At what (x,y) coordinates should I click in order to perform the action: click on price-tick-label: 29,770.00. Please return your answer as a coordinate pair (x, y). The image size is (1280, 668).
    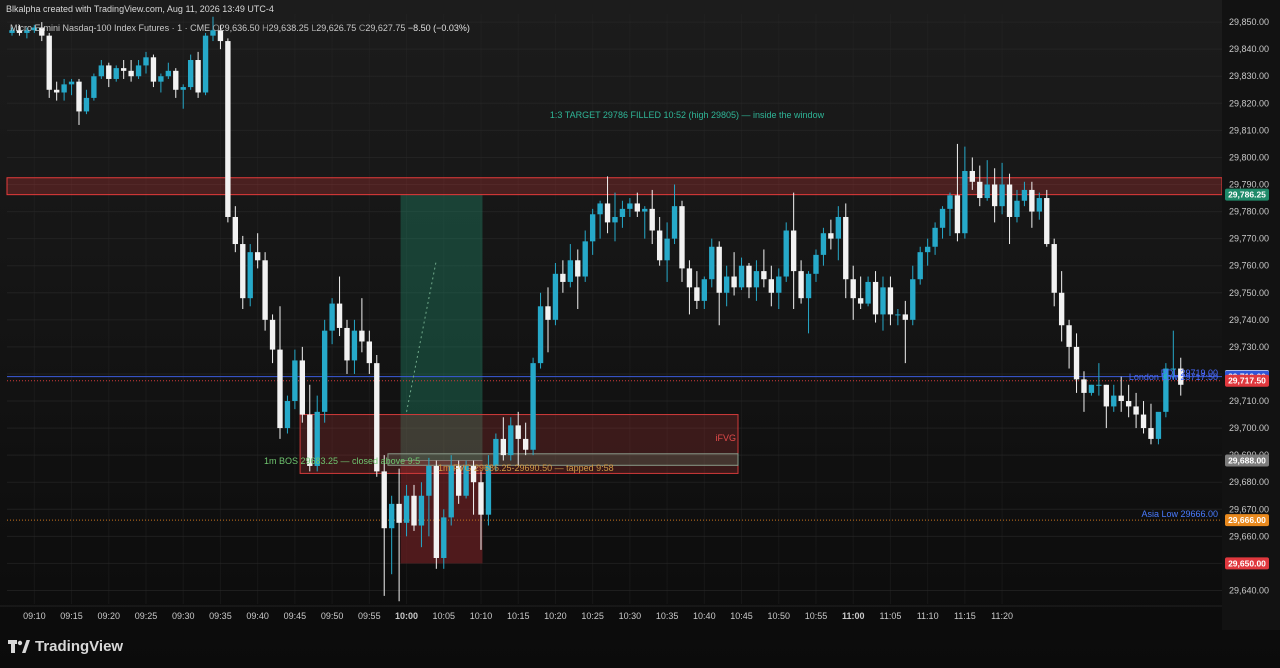
    Looking at the image, I should click on (1249, 239).